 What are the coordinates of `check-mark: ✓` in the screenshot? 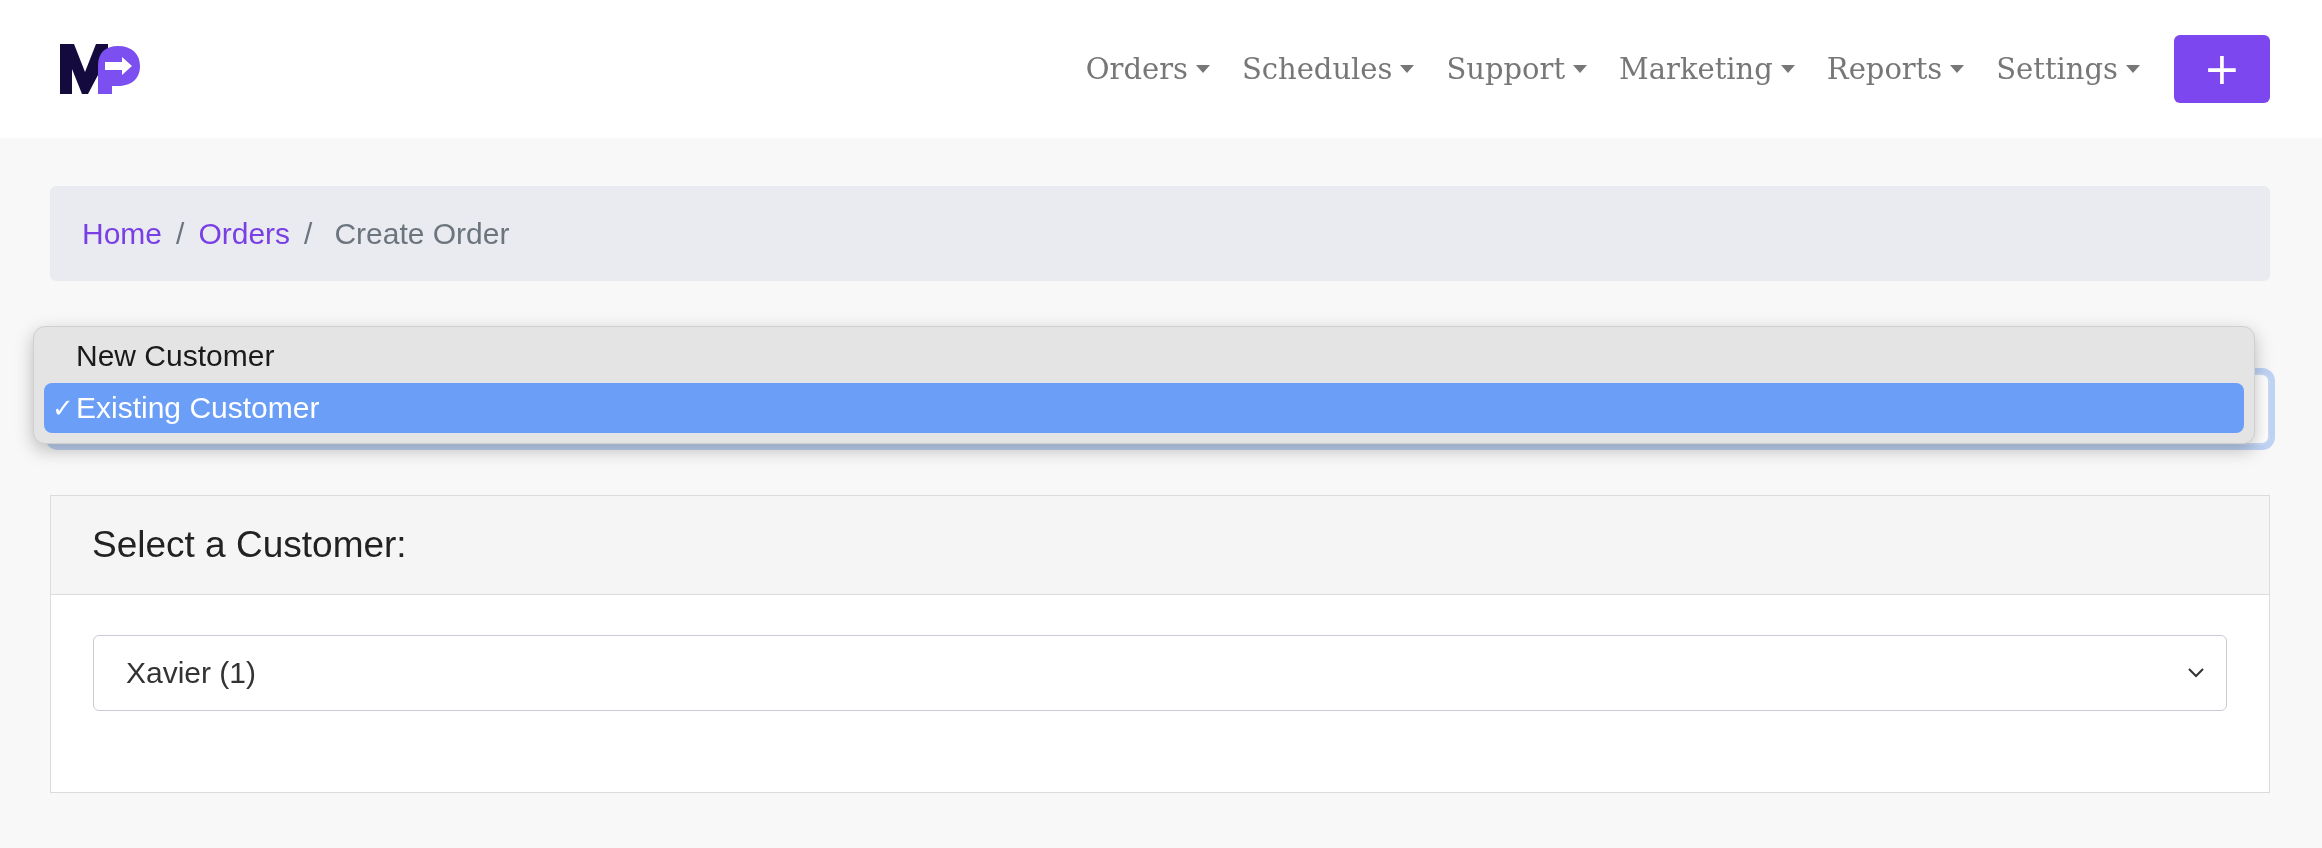 It's located at (63, 408).